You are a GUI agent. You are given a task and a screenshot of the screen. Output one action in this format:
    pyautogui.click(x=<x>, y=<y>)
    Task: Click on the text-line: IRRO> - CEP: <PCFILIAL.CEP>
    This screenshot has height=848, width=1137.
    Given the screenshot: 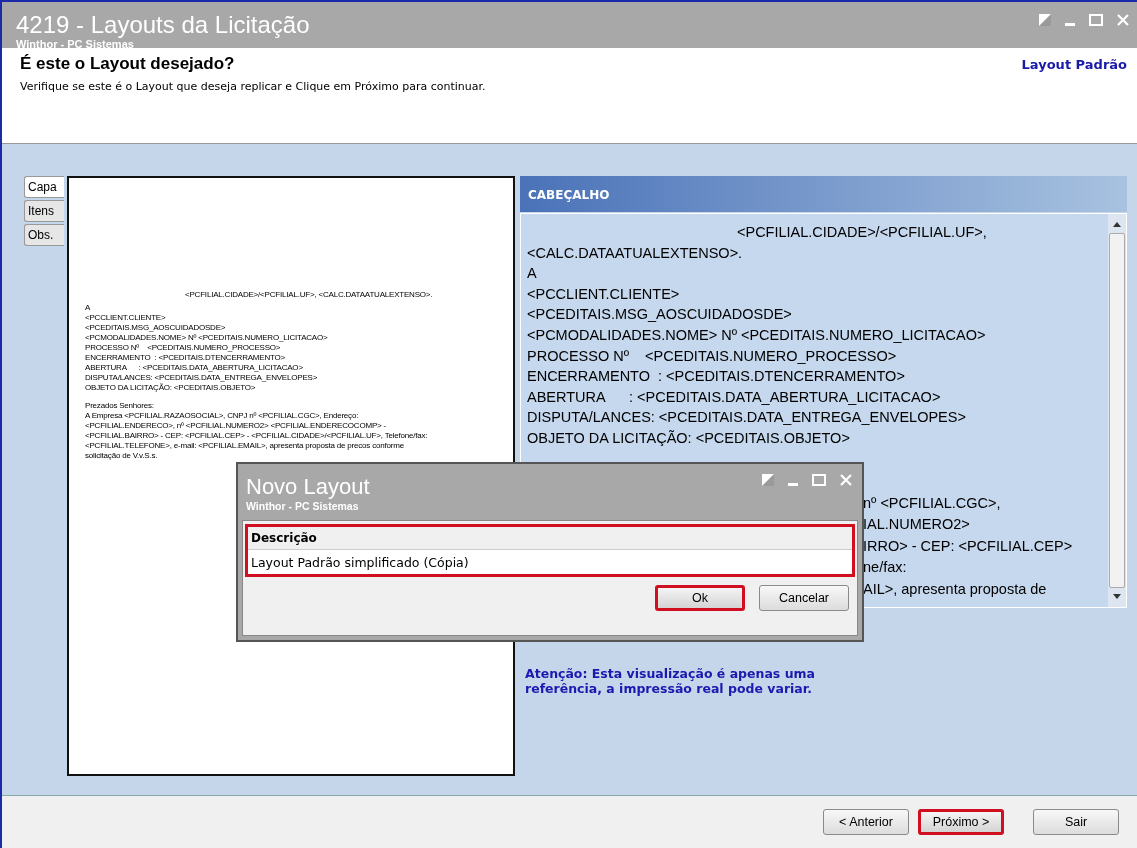 What is the action you would take?
    pyautogui.click(x=968, y=546)
    